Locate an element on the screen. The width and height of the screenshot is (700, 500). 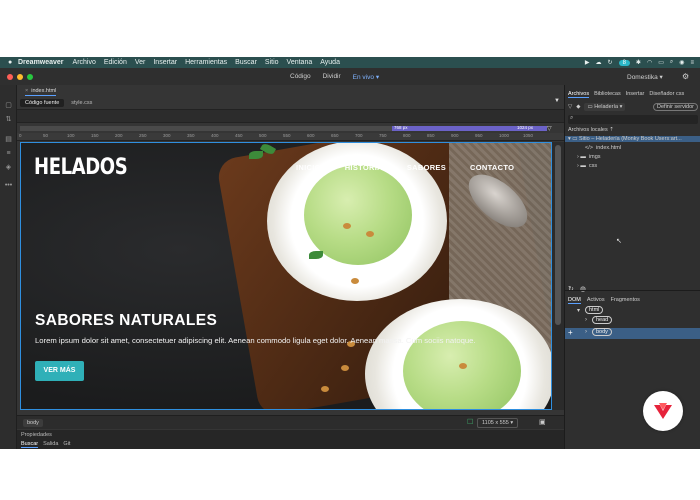
cloud-icon: ☁ is located at coordinates (599, 62).